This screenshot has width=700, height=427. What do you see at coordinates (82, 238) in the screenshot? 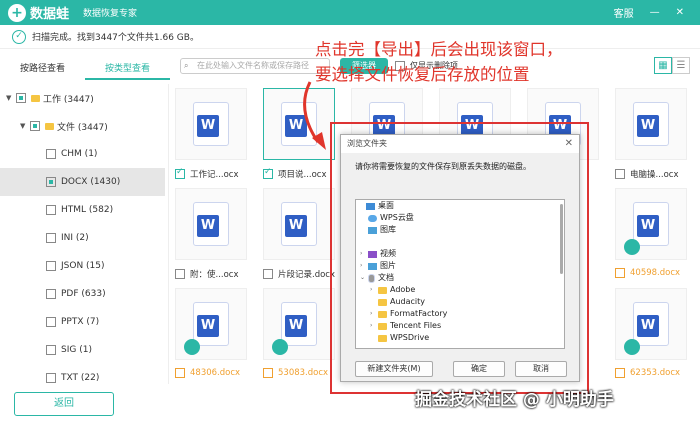
I see `tree-node-ini: INI (2)` at bounding box center [82, 238].